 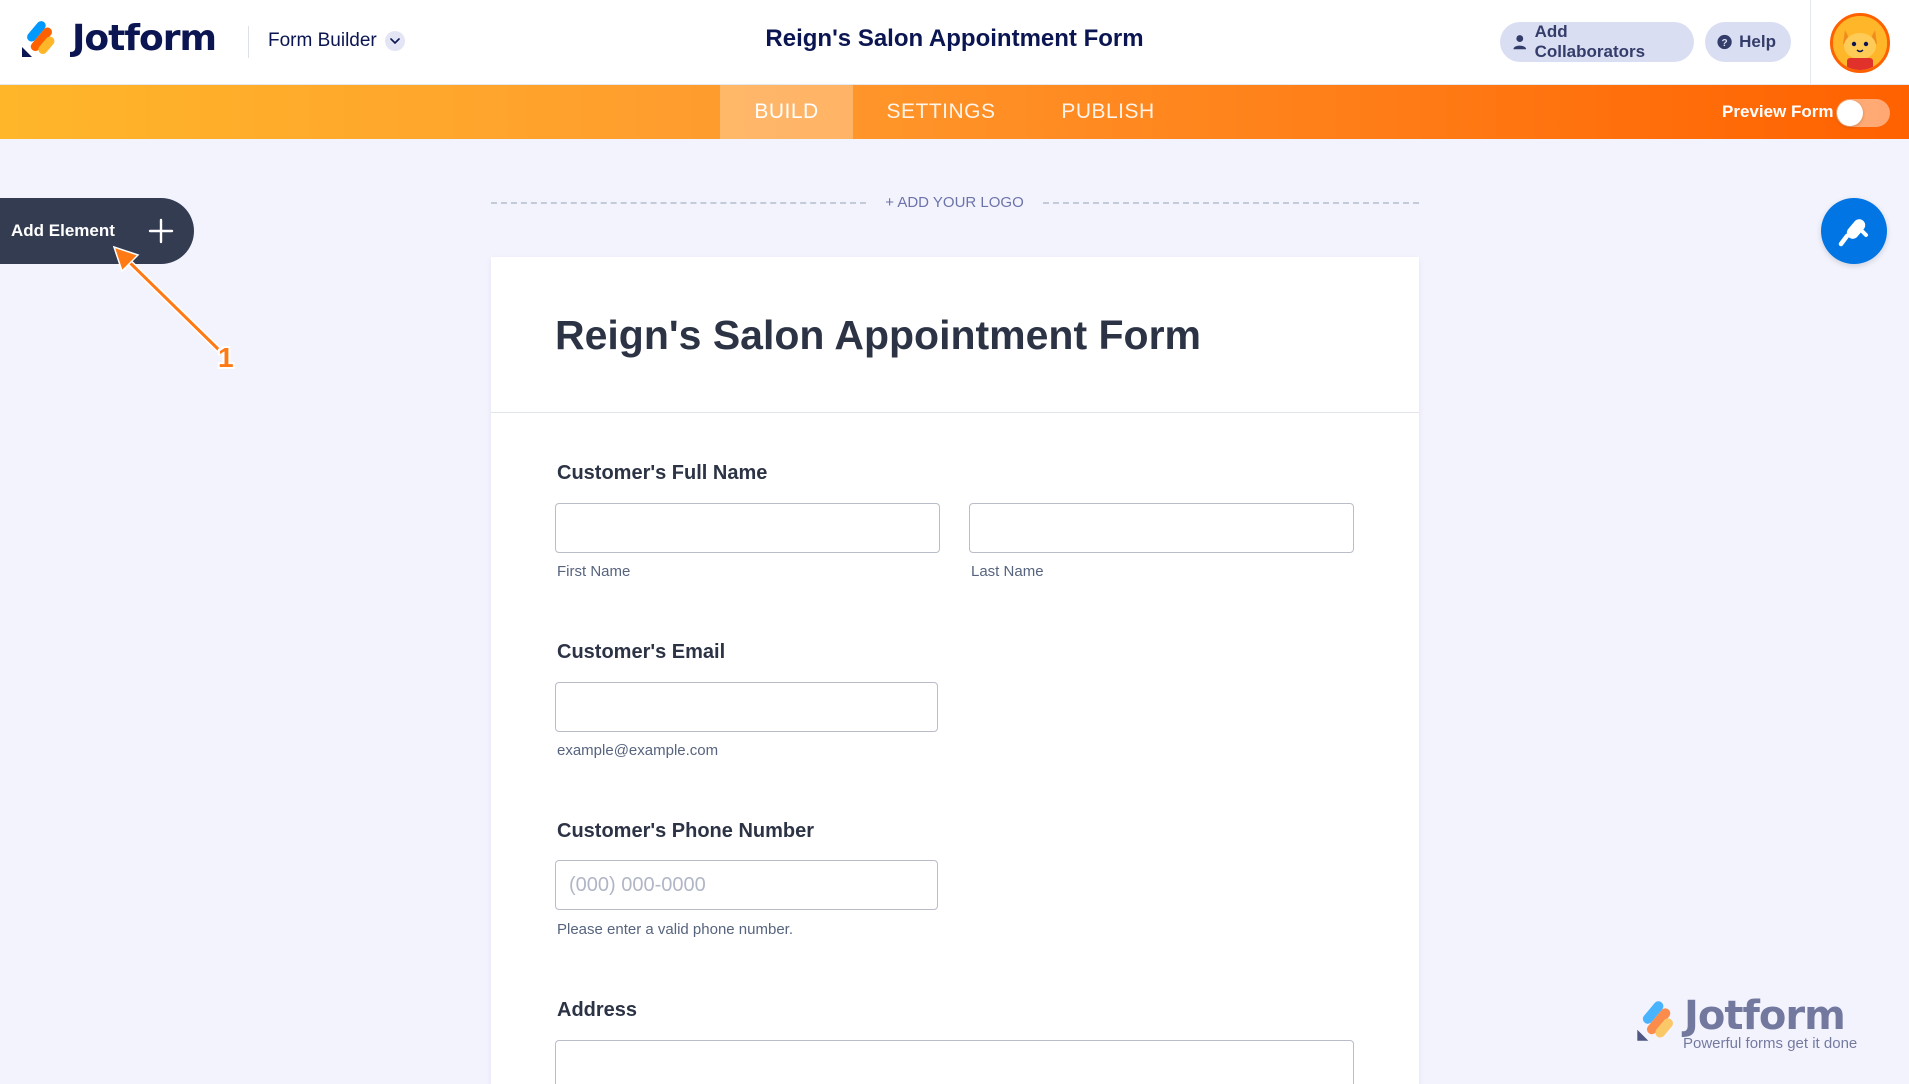 What do you see at coordinates (786, 112) in the screenshot?
I see `tab-build: BUILD` at bounding box center [786, 112].